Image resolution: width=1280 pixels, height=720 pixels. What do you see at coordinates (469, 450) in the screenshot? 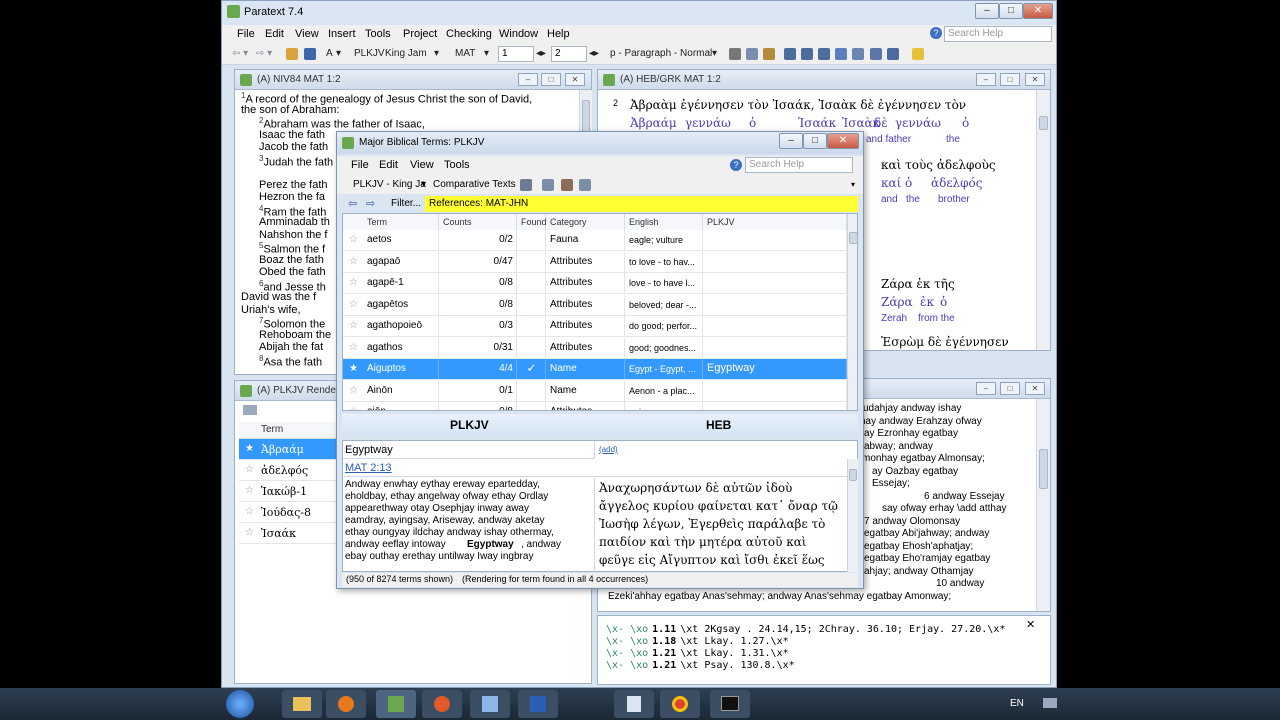
I see `rendering-cell: Egyptway` at bounding box center [469, 450].